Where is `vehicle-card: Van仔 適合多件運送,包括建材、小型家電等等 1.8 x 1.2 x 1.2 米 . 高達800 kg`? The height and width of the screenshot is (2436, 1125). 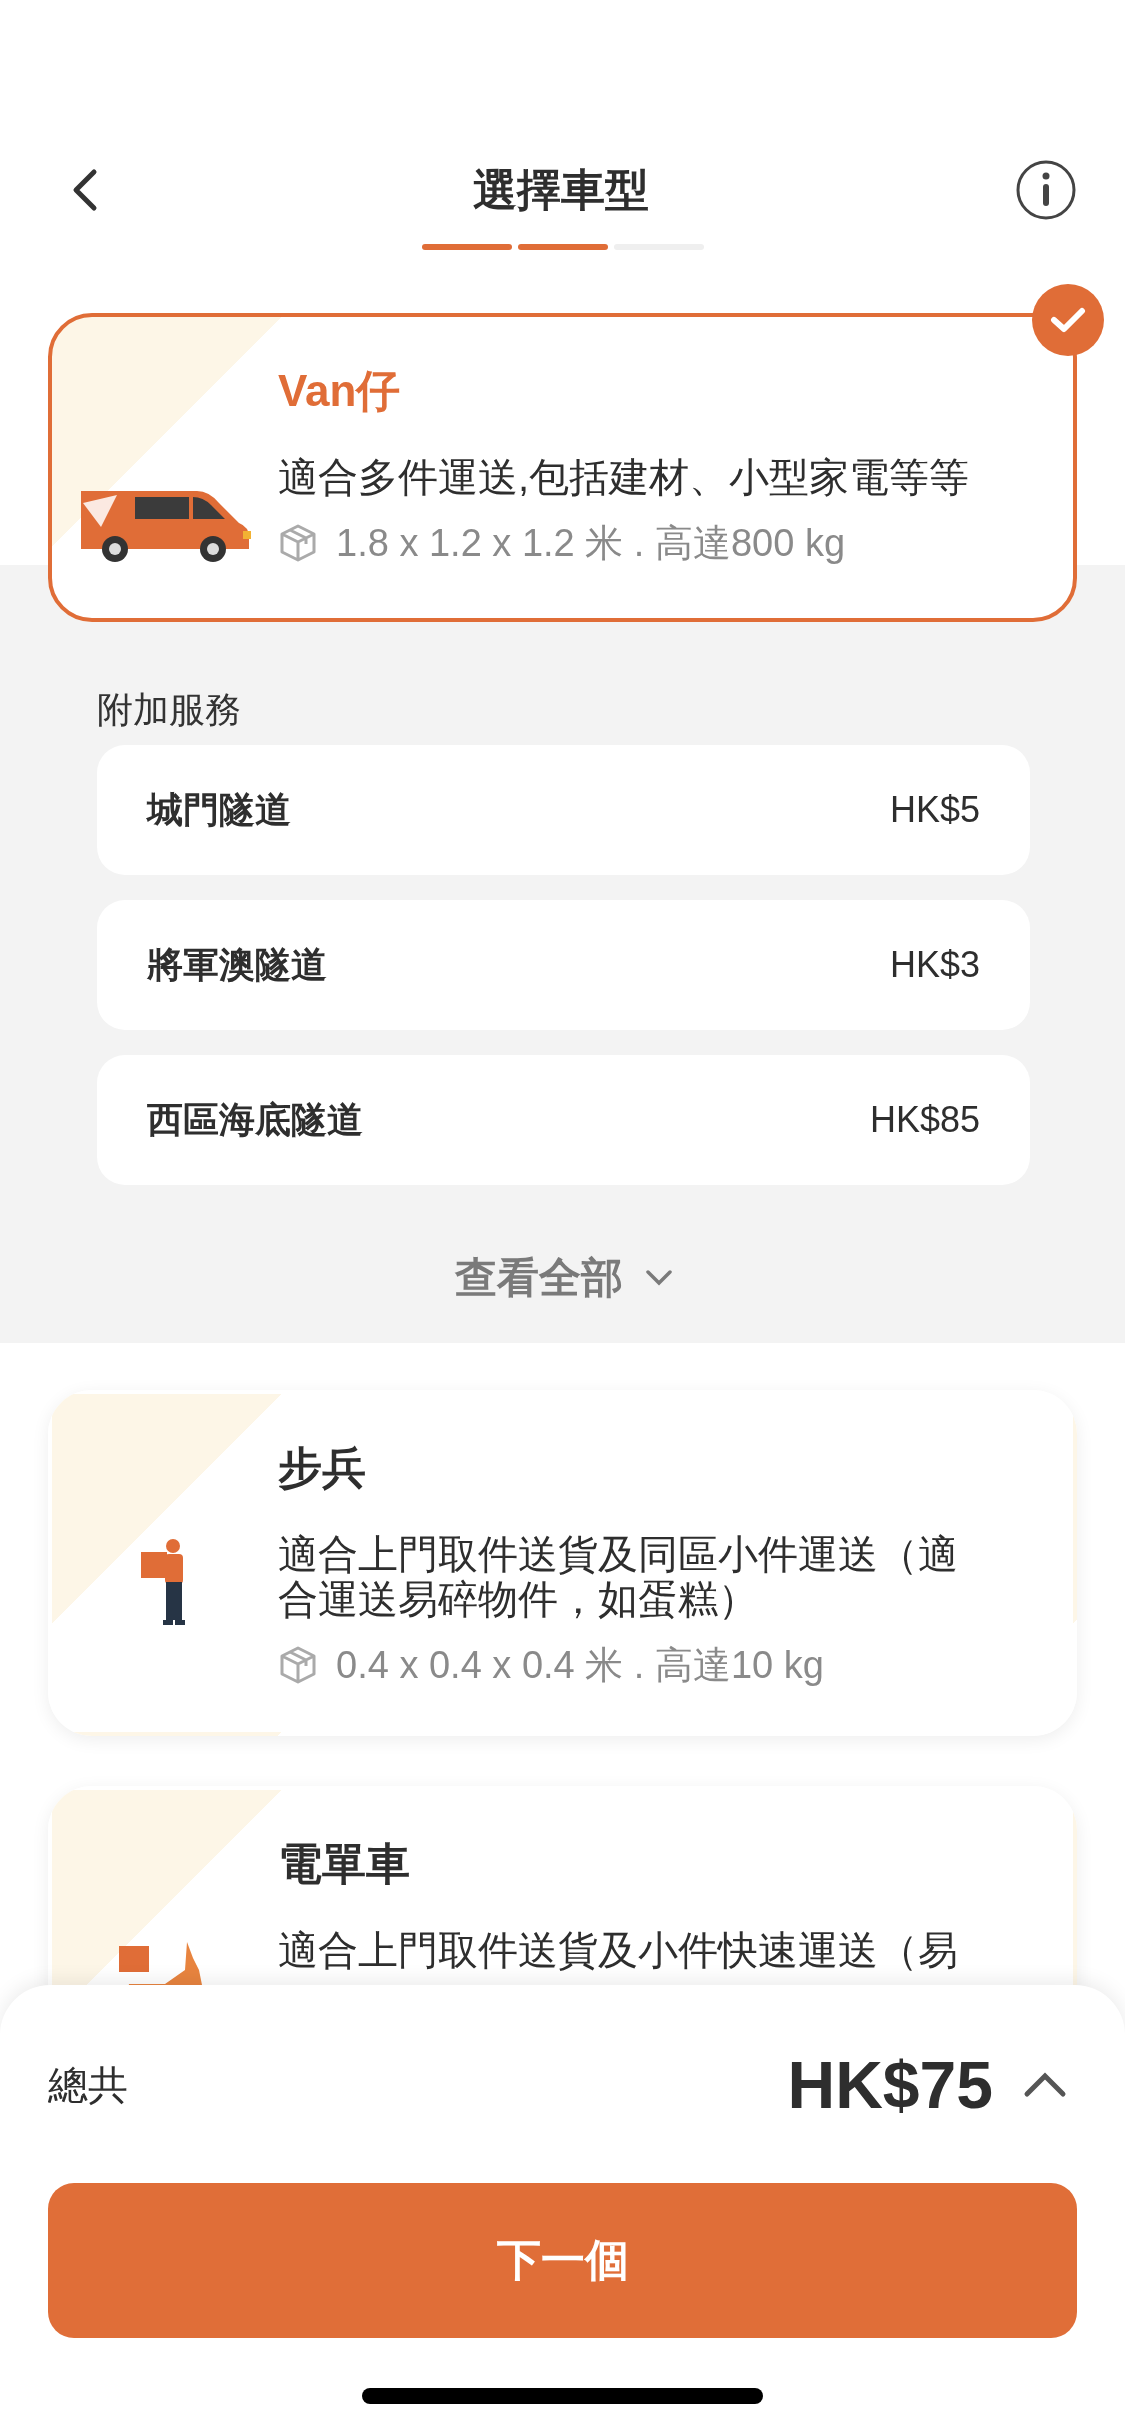
vehicle-card: Van仔 適合多件運送,包括建材、小型家電等等 1.8 x 1.2 x 1.2 米 . 高達800 kg is located at coordinates (562, 467).